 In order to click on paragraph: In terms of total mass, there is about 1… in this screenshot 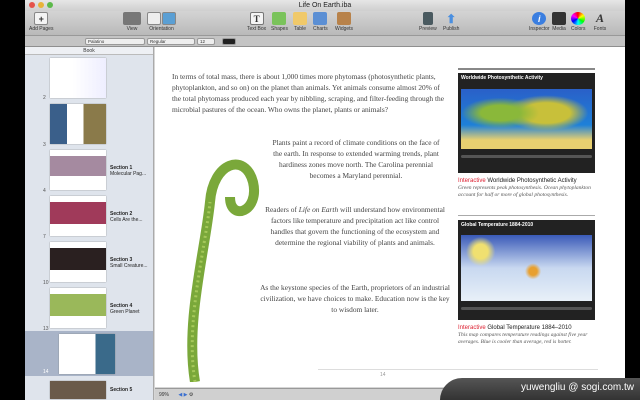, I will do `click(308, 93)`.